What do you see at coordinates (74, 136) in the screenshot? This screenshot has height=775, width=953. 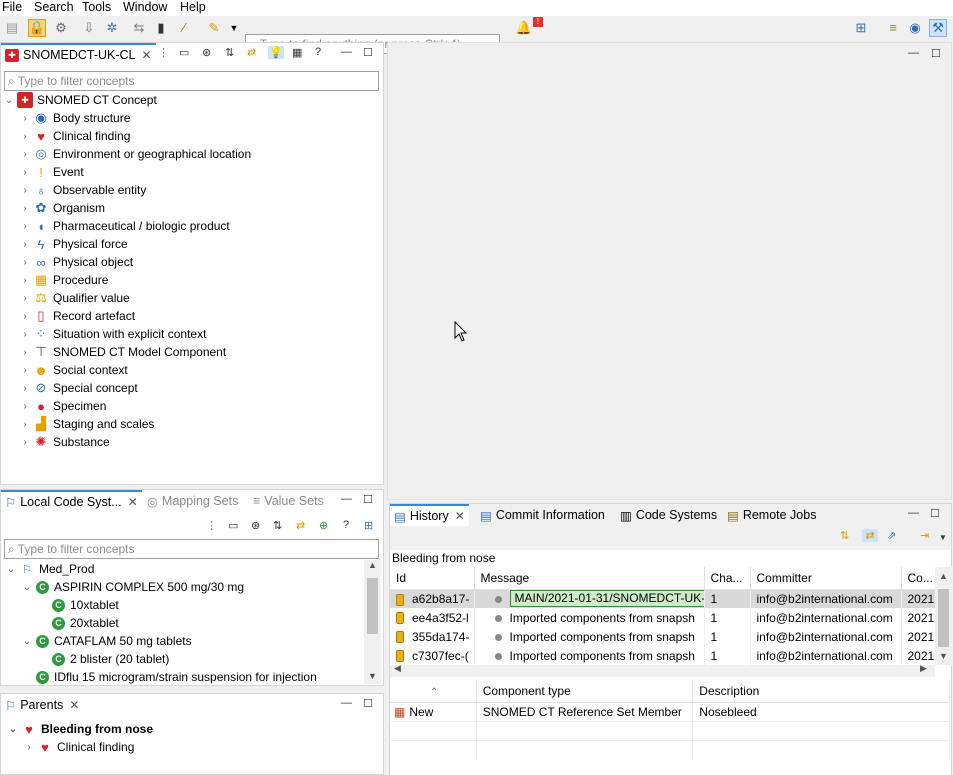 I see `tree-item: › ♥ Clinical finding` at bounding box center [74, 136].